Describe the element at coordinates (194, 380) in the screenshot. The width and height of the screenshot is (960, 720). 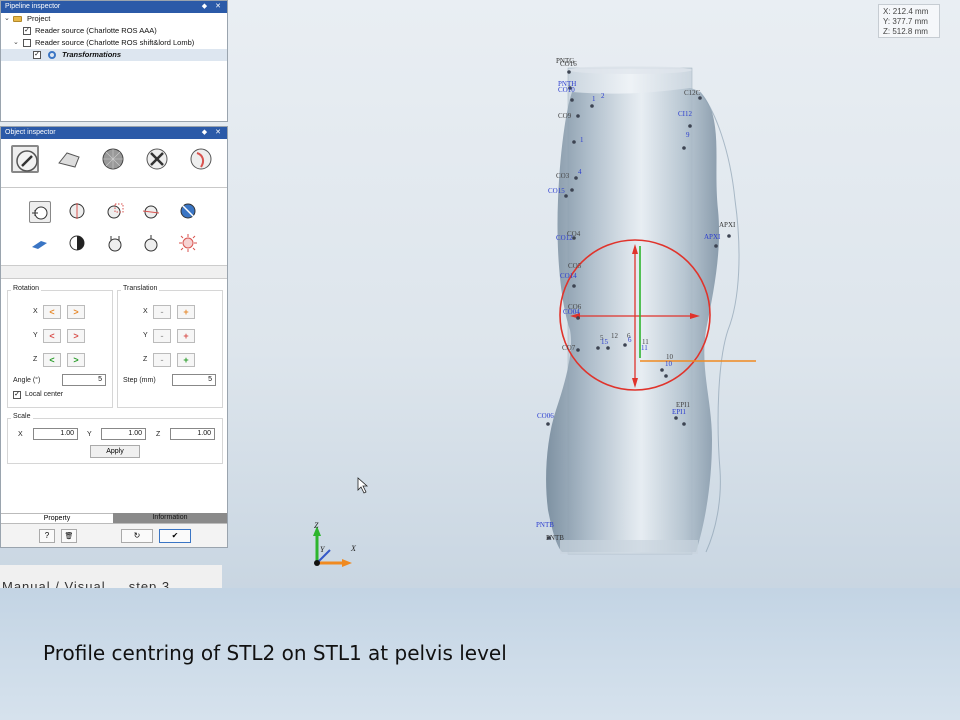
I see `step-input: 5` at that location.